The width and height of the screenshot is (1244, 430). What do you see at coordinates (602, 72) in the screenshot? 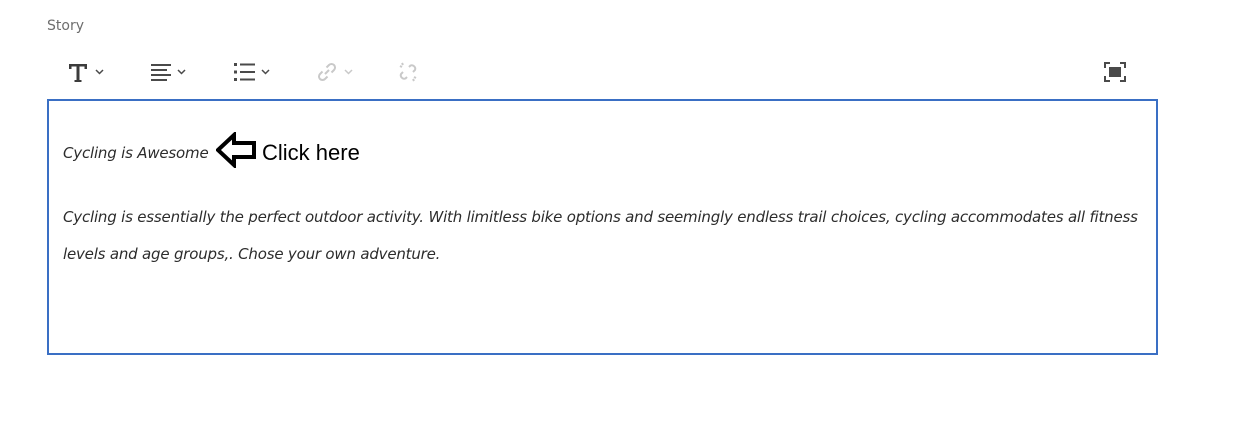
I see `rich-text-toolbar` at bounding box center [602, 72].